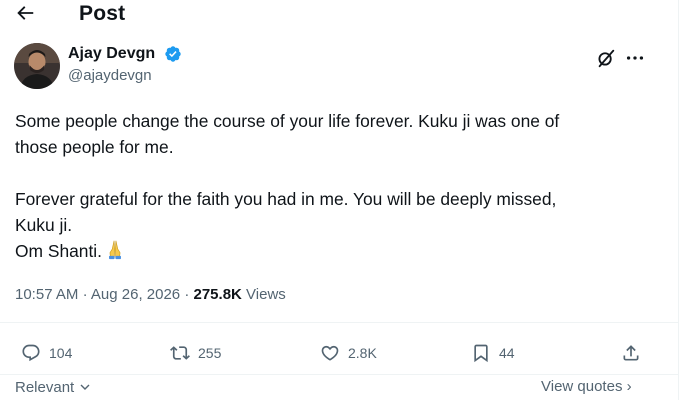 This screenshot has width=700, height=400. I want to click on tweet-line-last: Om Shanti., so click(340, 251).